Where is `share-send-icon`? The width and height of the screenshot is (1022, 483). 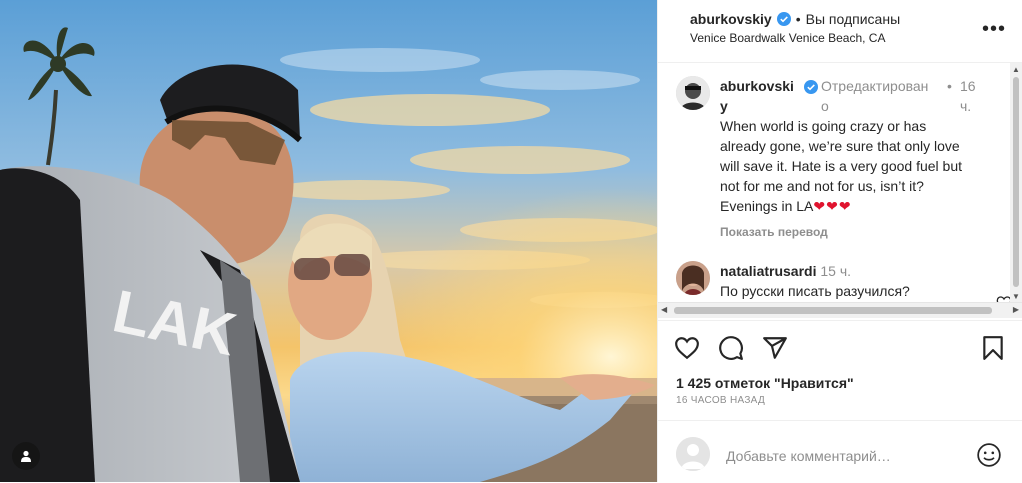
share-send-icon is located at coordinates (775, 348).